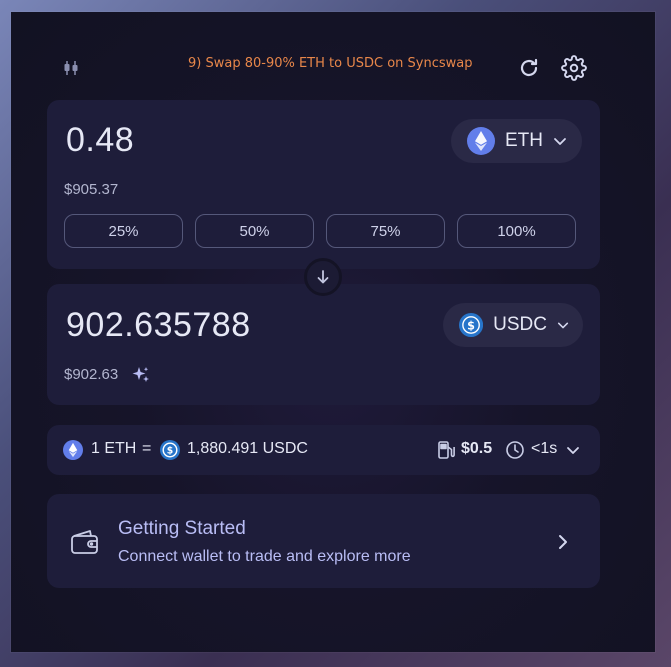 The height and width of the screenshot is (667, 671). I want to click on pct-75-button: 75%, so click(385, 231).